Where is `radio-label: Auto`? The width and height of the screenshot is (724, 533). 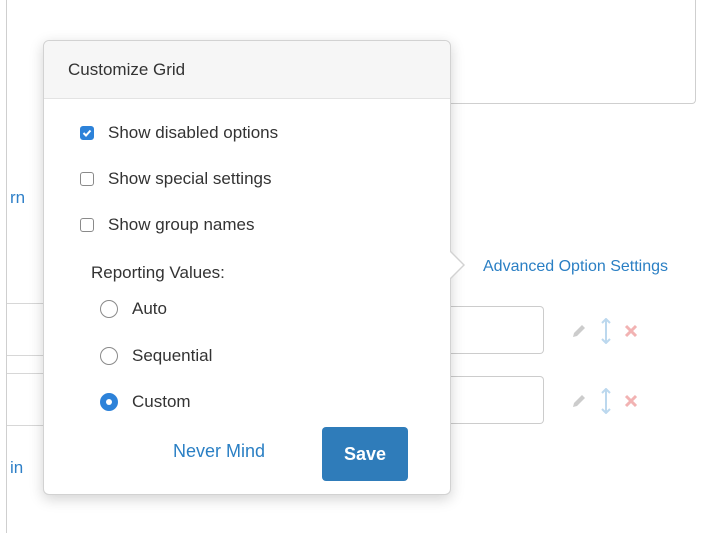 radio-label: Auto is located at coordinates (149, 308).